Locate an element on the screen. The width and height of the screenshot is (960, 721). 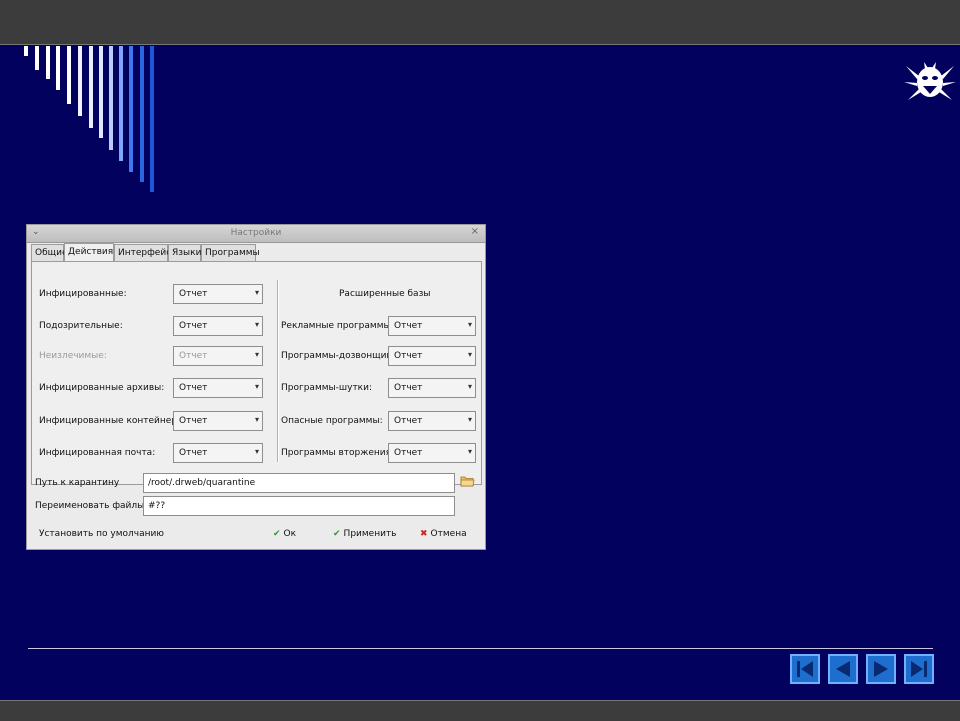
cancel-button: ✖ Отмена is located at coordinates (443, 534).